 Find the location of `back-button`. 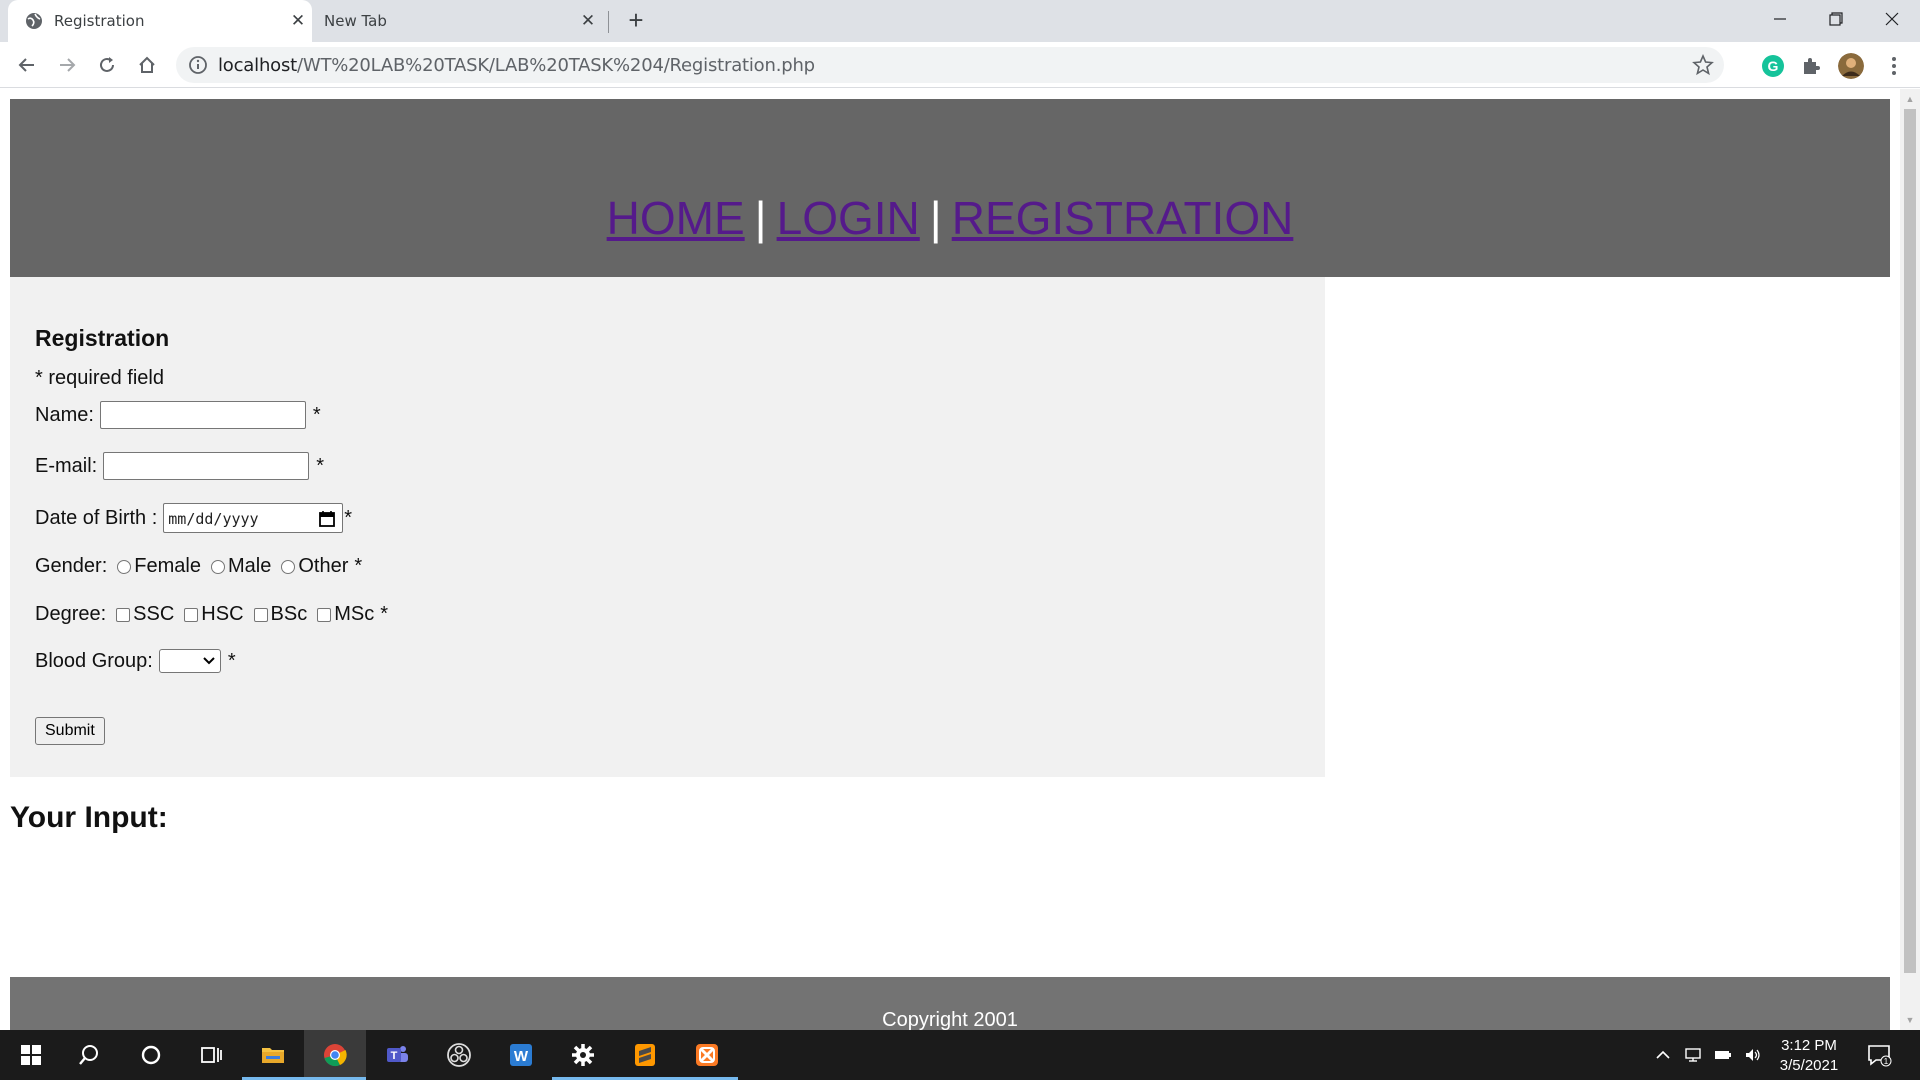

back-button is located at coordinates (27, 65).